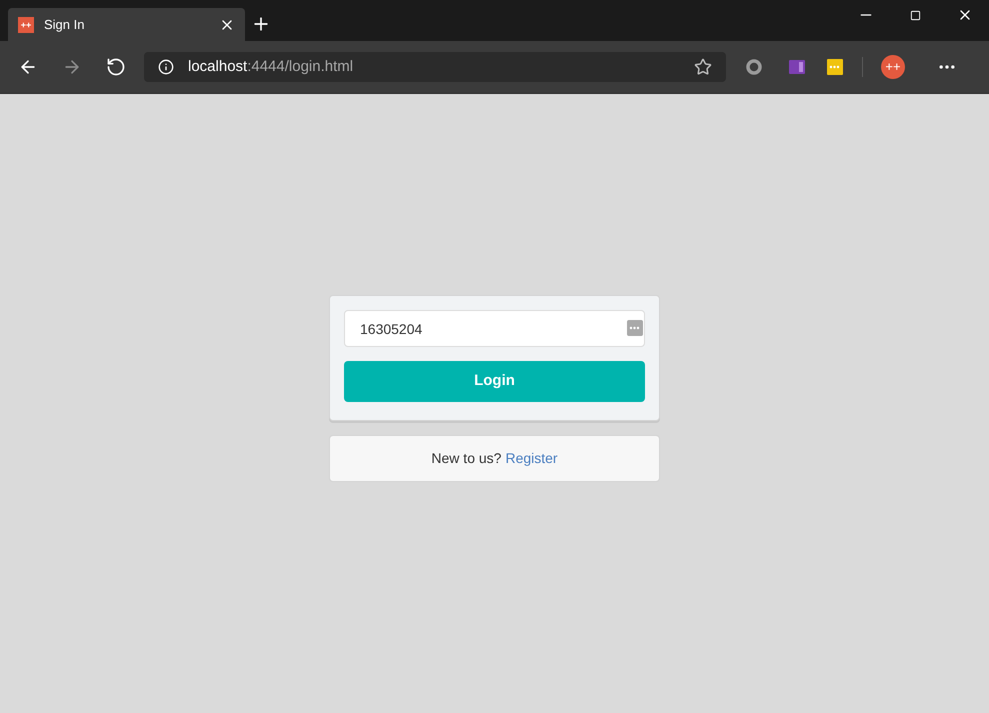 Image resolution: width=989 pixels, height=713 pixels. What do you see at coordinates (797, 67) in the screenshot?
I see `notebook-icon` at bounding box center [797, 67].